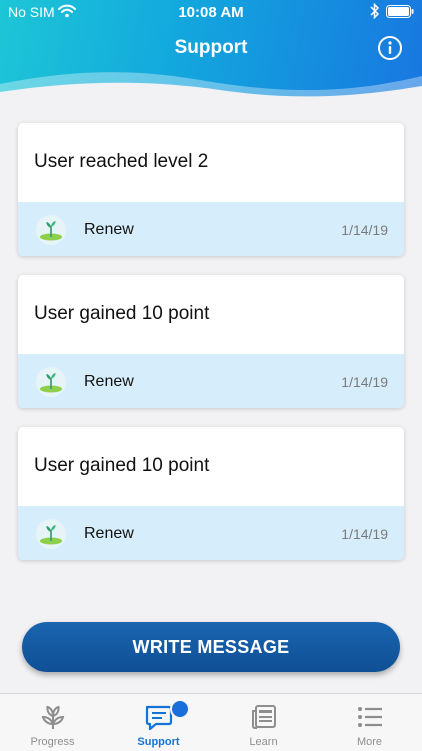 The image size is (422, 751). I want to click on header-wave, so click(211, 91).